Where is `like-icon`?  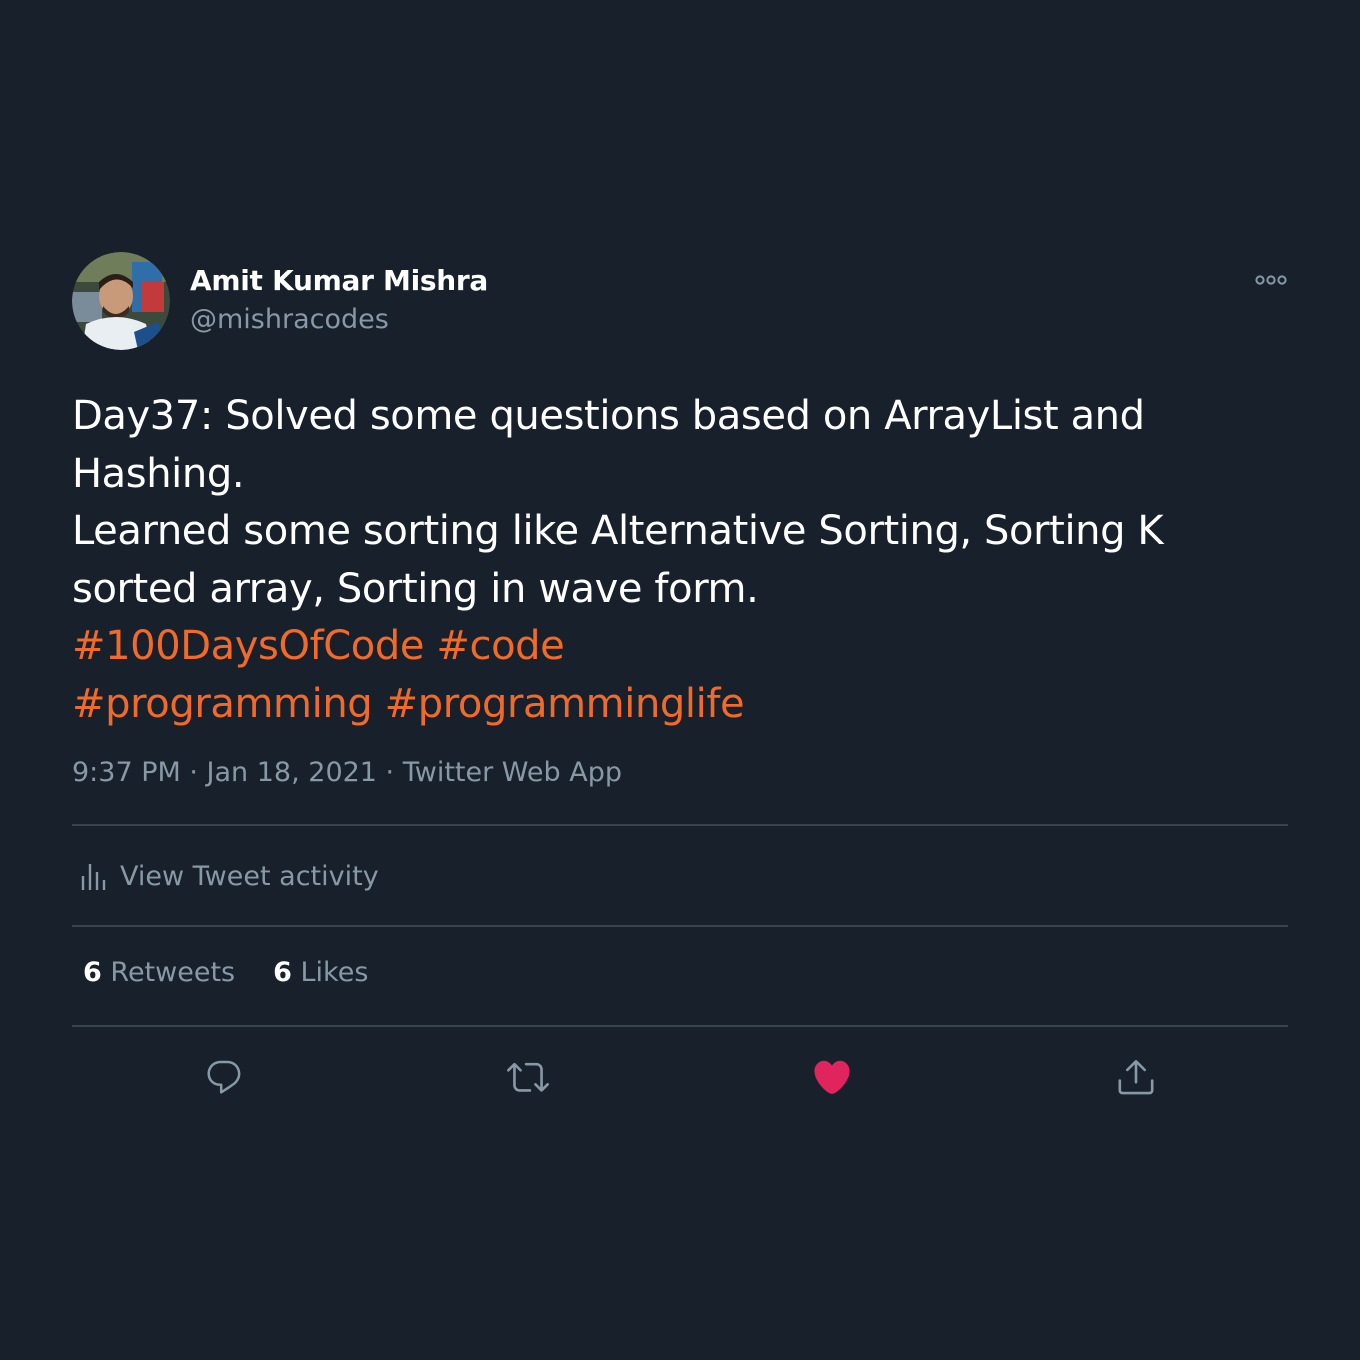
like-icon is located at coordinates (832, 1077).